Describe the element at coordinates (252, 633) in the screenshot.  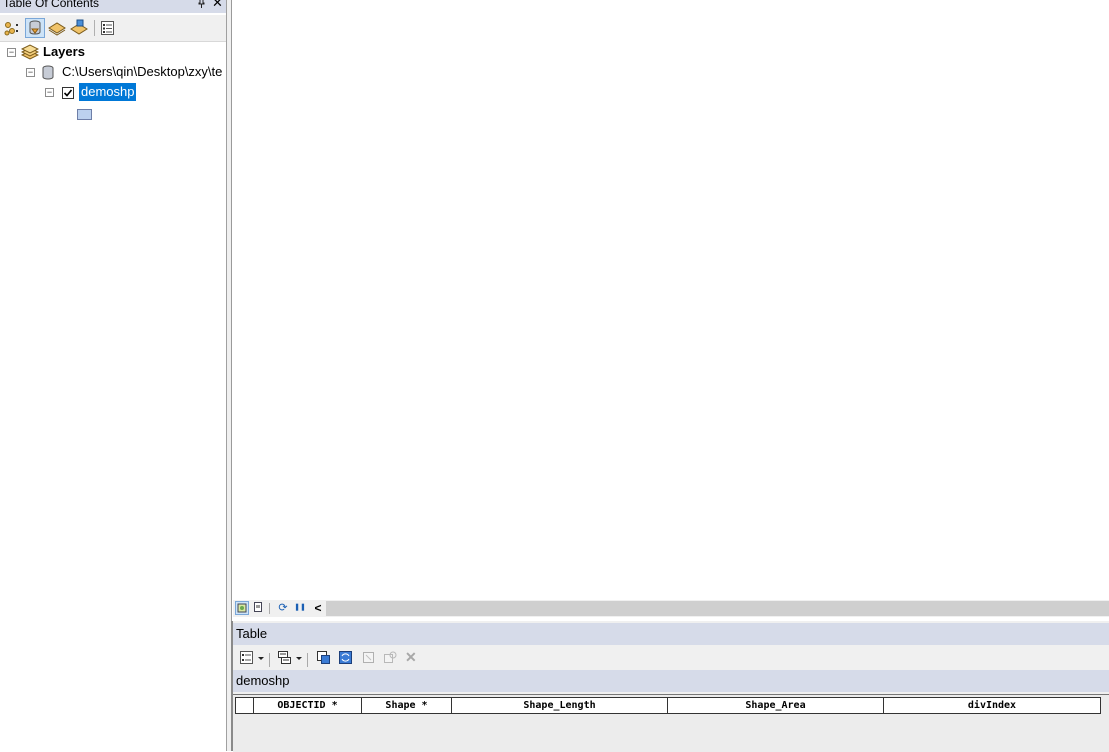
I see `table-title: Table` at that location.